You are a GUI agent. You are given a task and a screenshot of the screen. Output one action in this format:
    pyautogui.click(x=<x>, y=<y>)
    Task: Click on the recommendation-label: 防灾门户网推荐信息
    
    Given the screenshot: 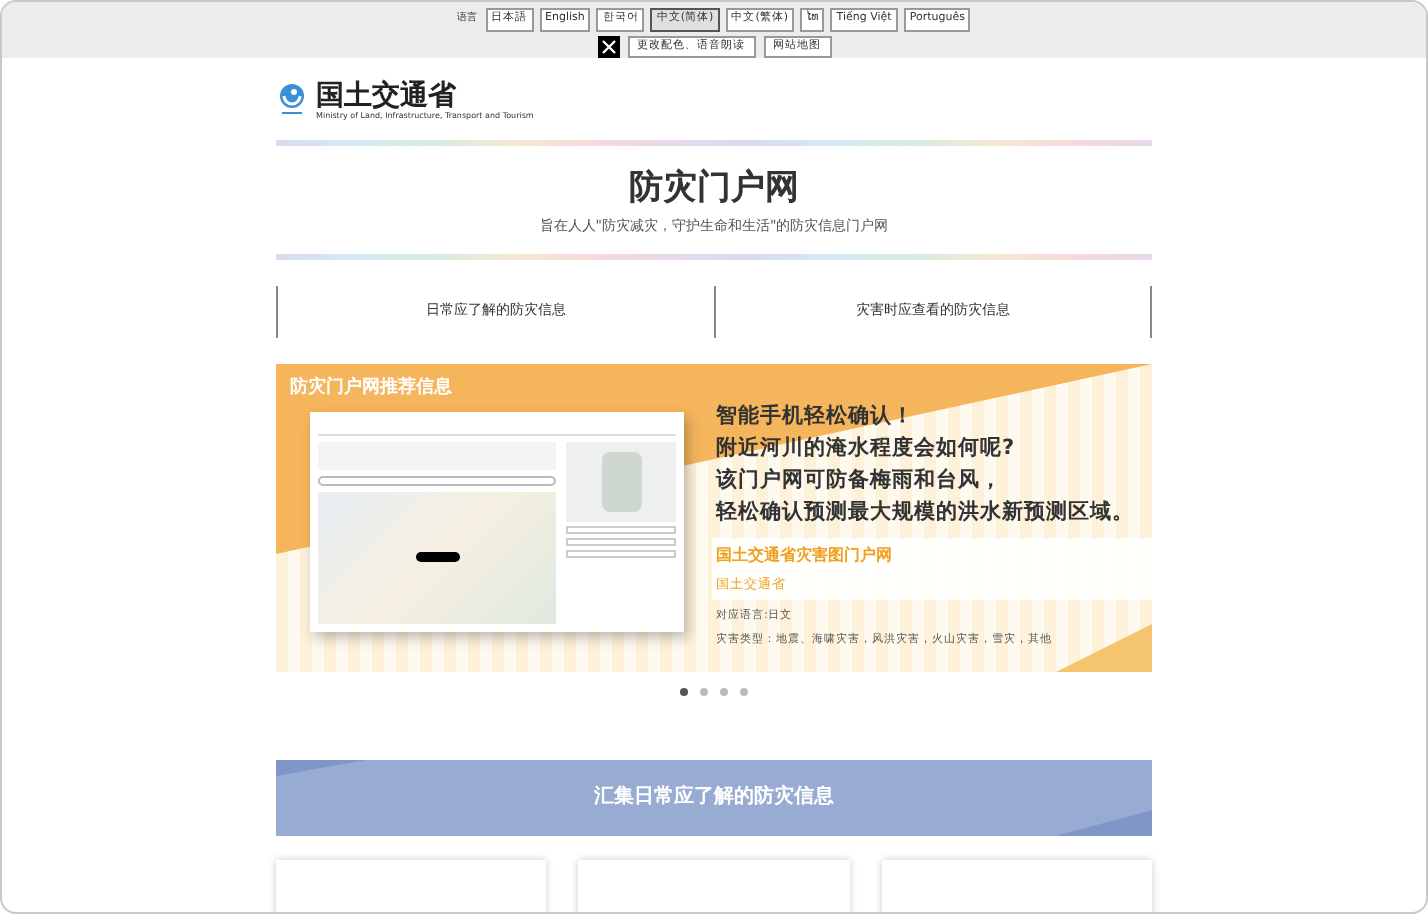 What is the action you would take?
    pyautogui.click(x=371, y=388)
    